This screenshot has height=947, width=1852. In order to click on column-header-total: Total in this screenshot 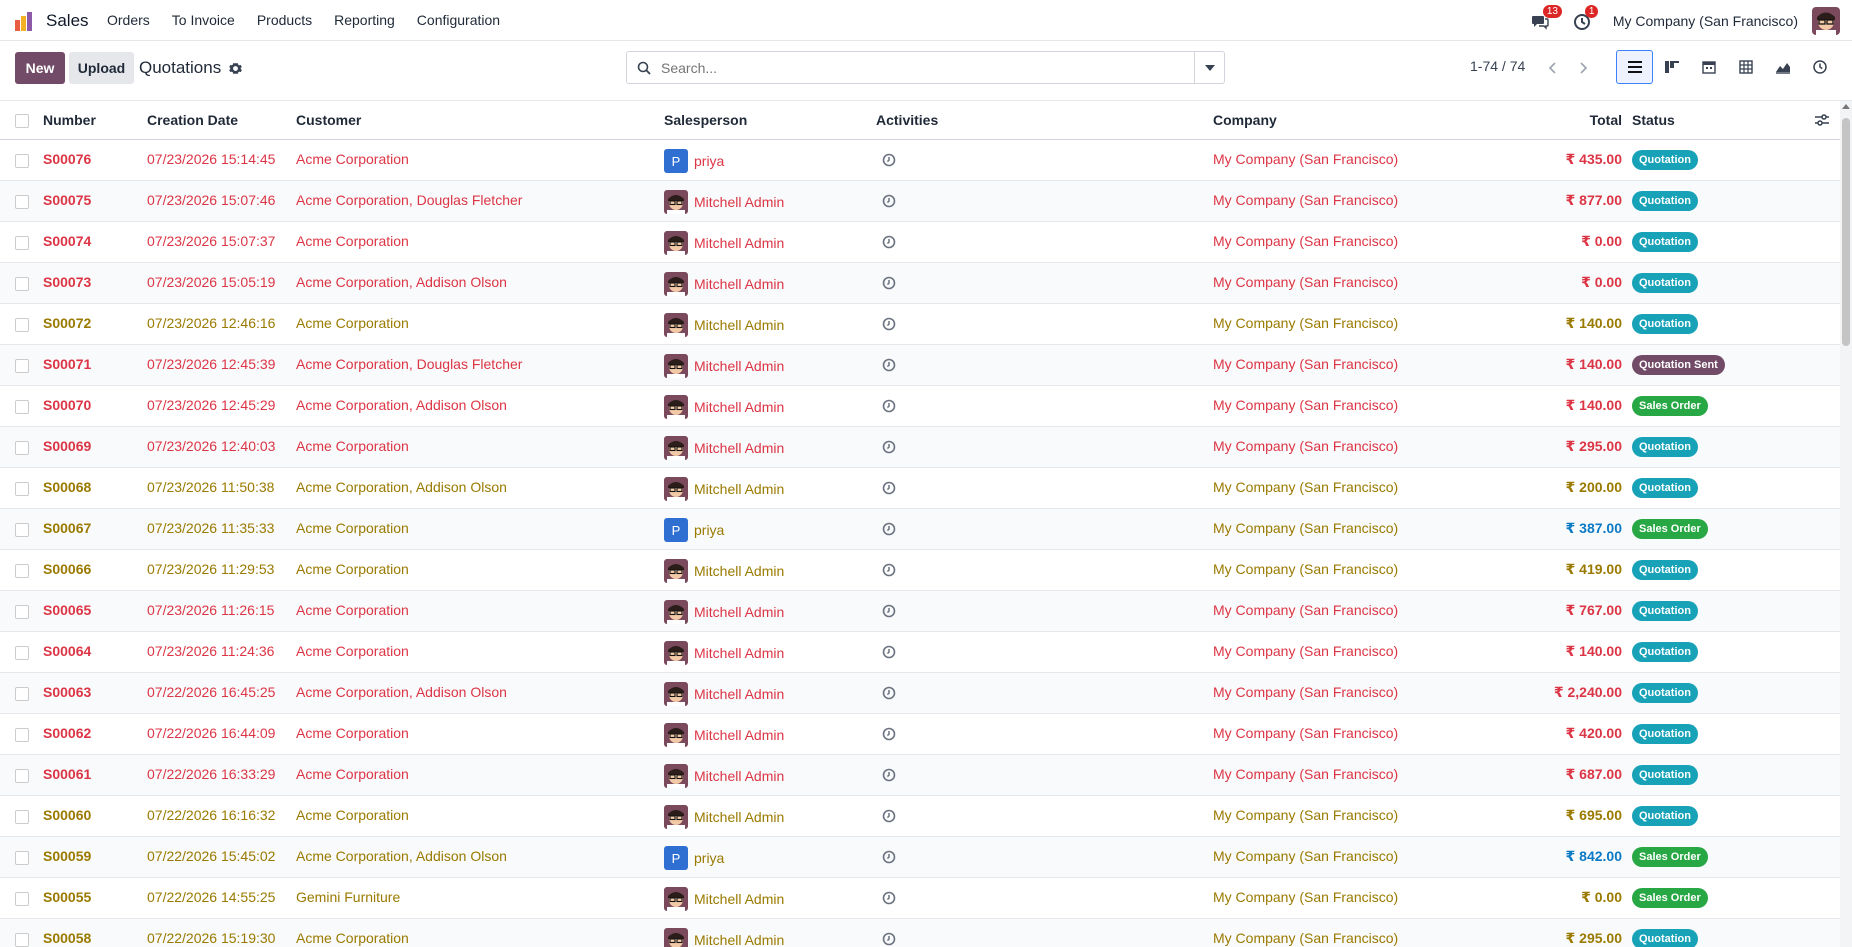, I will do `click(1606, 120)`.